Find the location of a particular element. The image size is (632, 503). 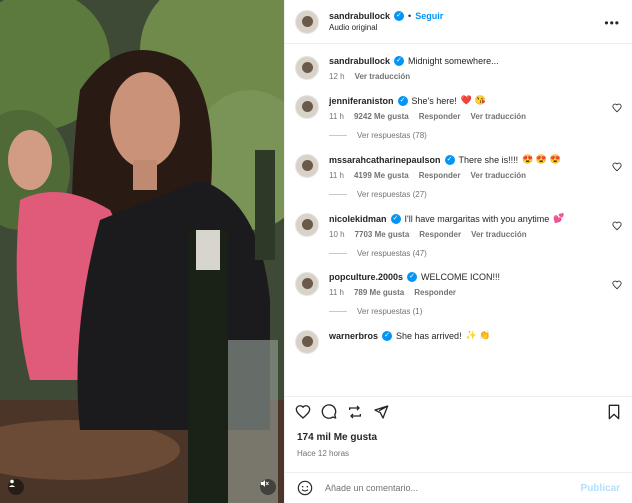

comment-likes: 4199 Me gusta is located at coordinates (381, 175).